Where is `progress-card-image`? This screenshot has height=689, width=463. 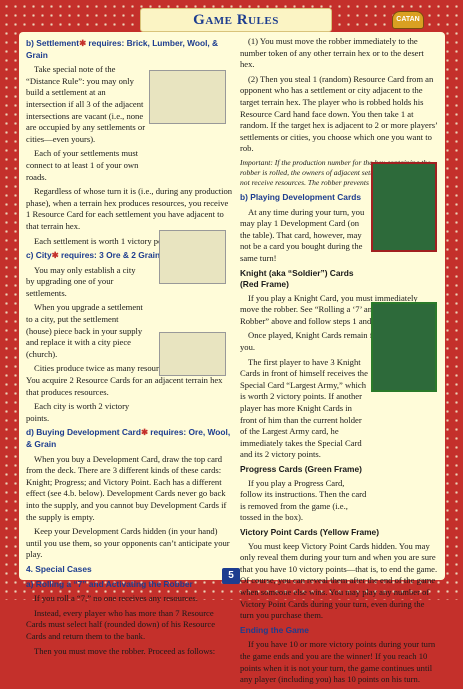
progress-card-image is located at coordinates (404, 347).